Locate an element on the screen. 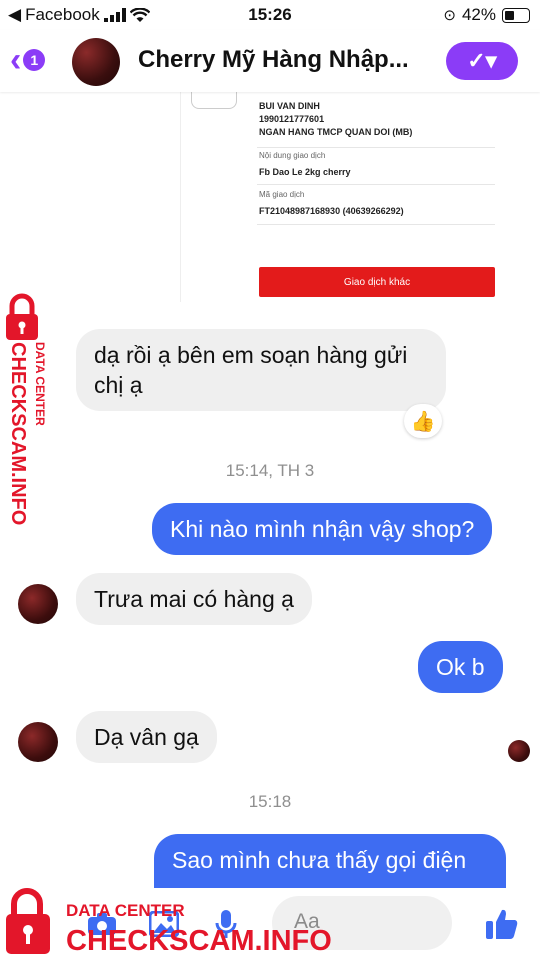  chat-header: ‹ 1 Cherry Mỹ Hàng Nhập... ✓▾ is located at coordinates (270, 61).